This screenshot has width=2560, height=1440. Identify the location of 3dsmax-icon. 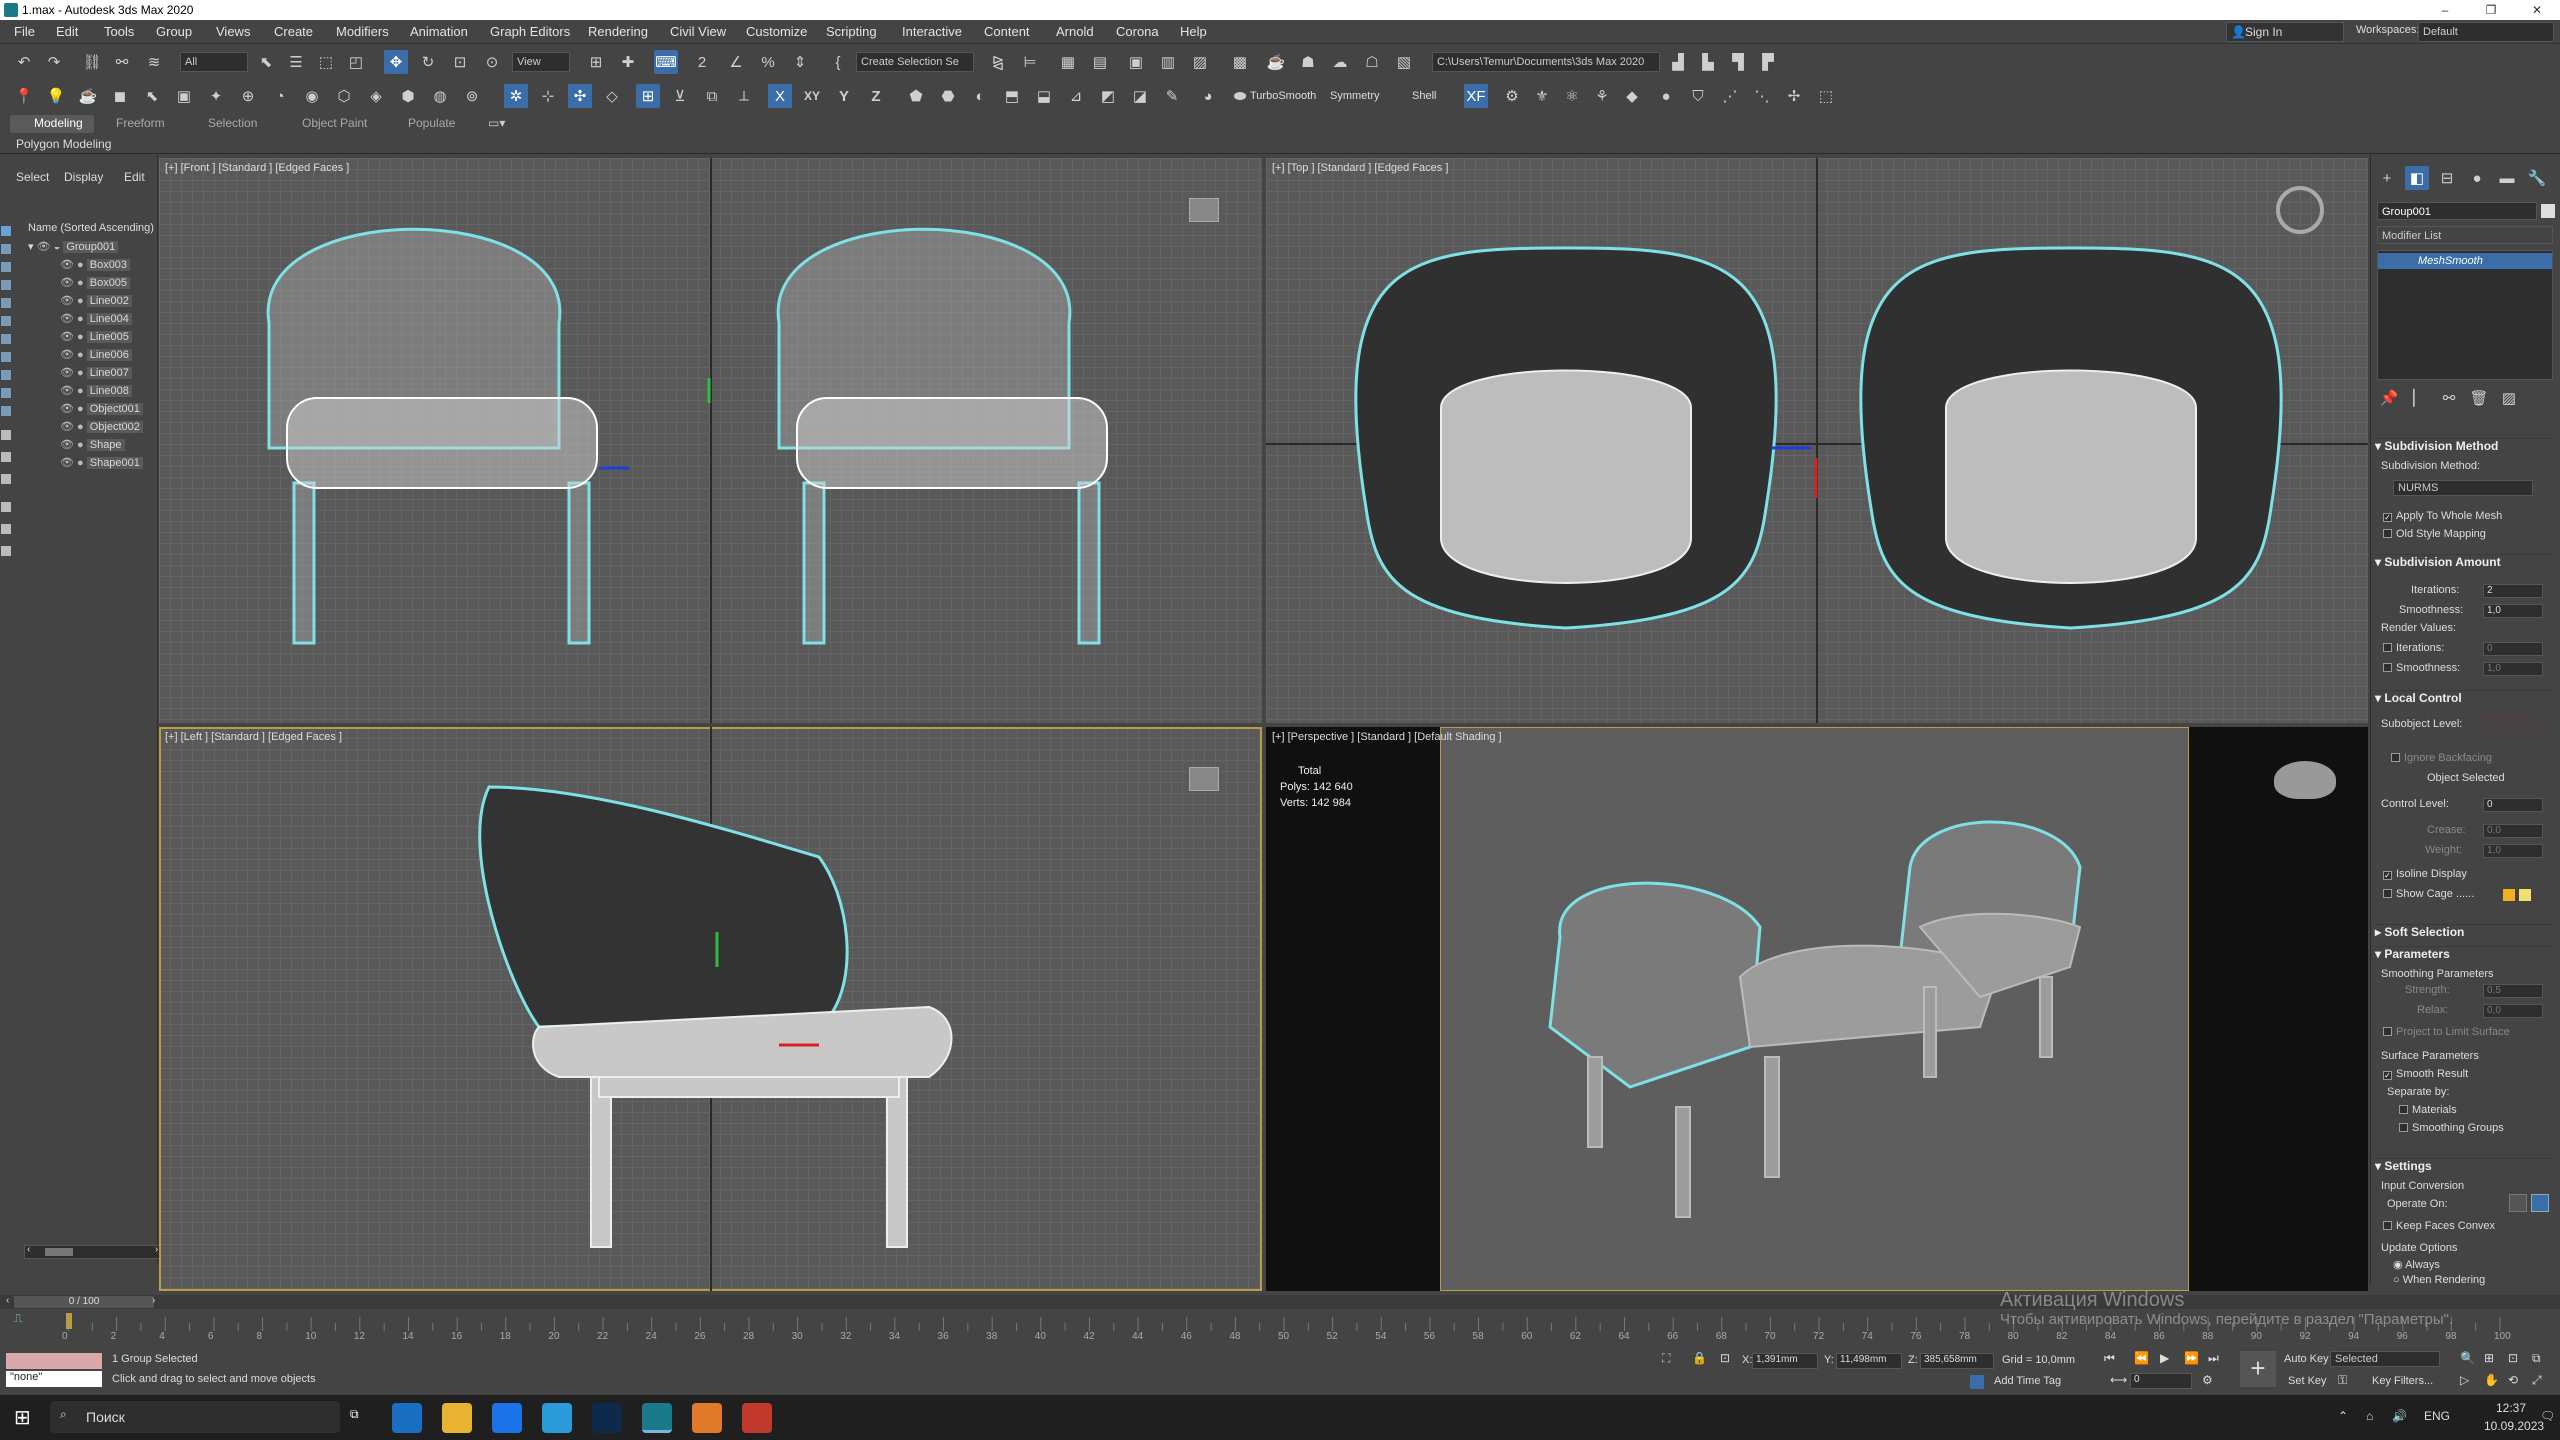
(657, 1418).